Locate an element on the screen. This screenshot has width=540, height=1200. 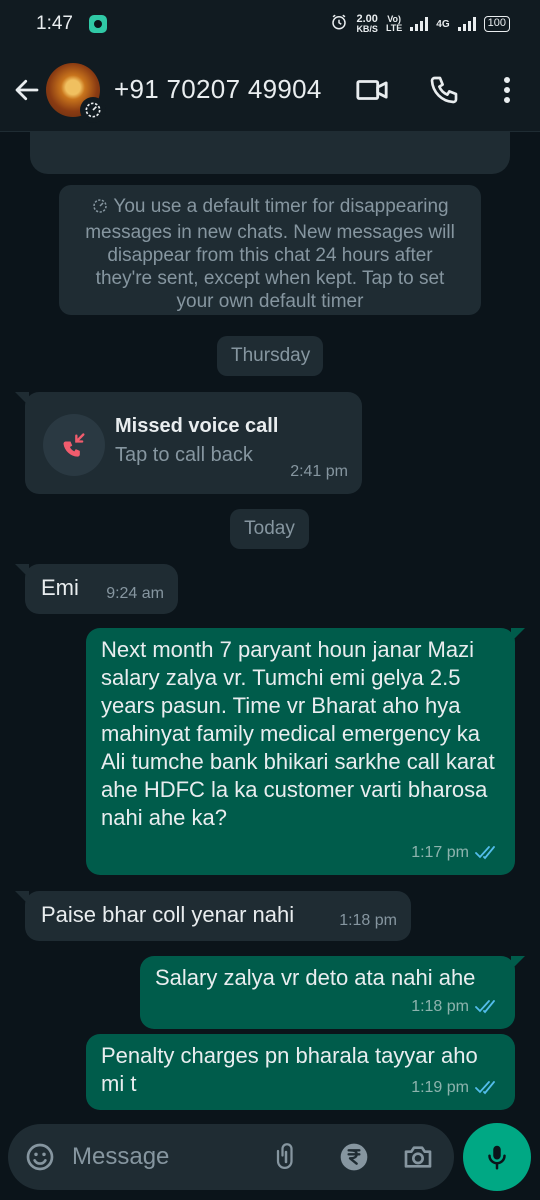
date-chip-today: Today is located at coordinates (269, 529).